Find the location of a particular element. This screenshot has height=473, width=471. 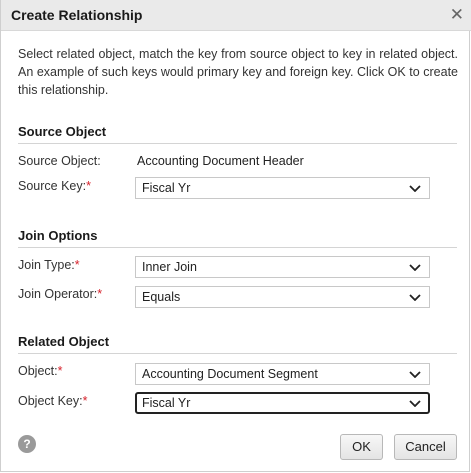

source-key-label: Source Key:* is located at coordinates (54, 186).